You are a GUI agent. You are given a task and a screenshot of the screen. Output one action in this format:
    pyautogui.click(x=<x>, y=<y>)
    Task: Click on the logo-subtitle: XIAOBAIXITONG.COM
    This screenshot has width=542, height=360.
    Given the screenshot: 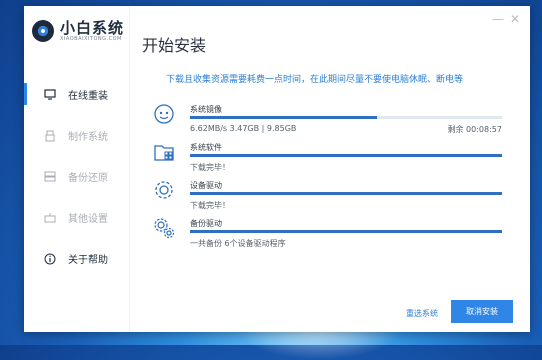 What is the action you would take?
    pyautogui.click(x=91, y=39)
    